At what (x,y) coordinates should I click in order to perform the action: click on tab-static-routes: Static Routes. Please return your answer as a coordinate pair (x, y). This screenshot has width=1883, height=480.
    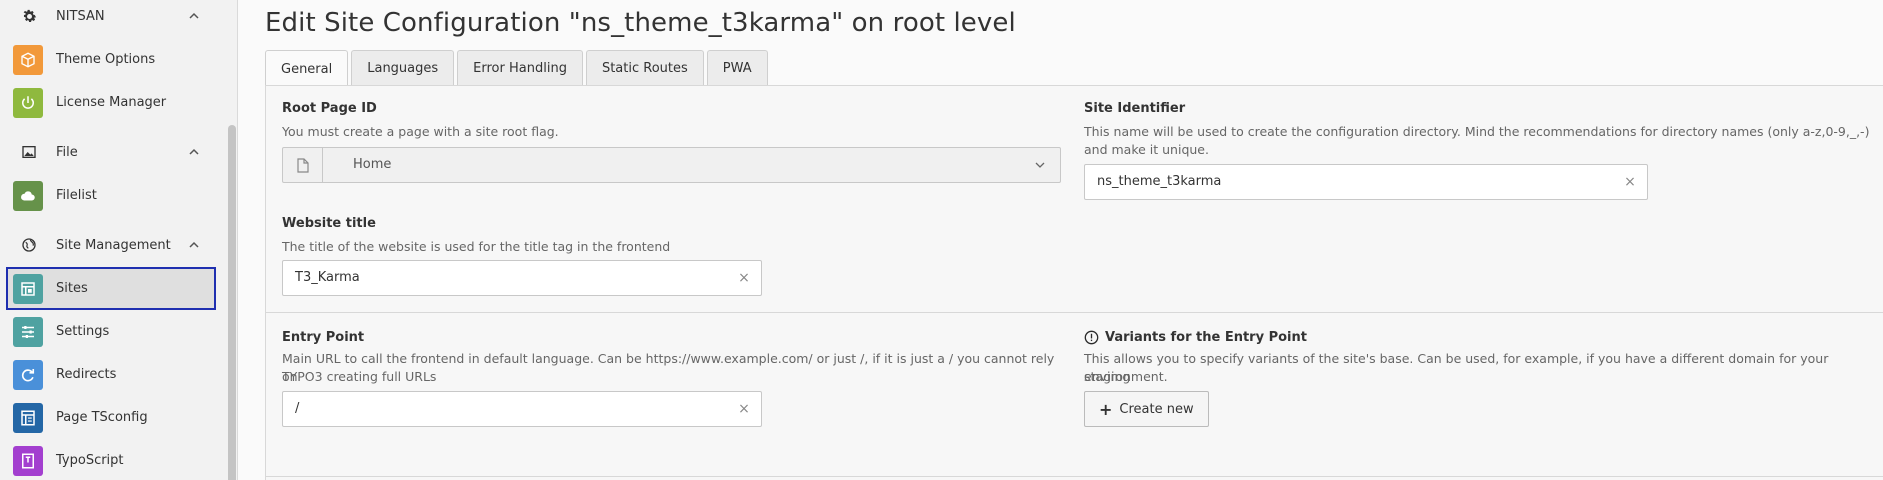
    Looking at the image, I should click on (644, 68).